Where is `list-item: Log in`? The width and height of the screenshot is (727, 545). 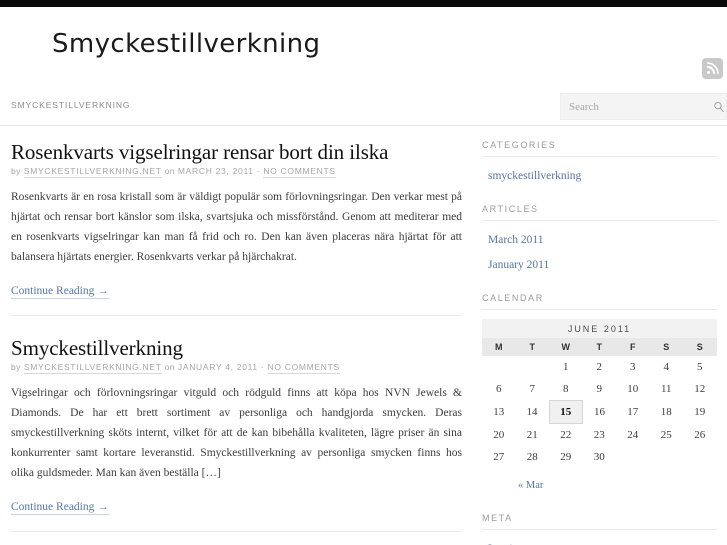
list-item: Log in is located at coordinates (599, 542).